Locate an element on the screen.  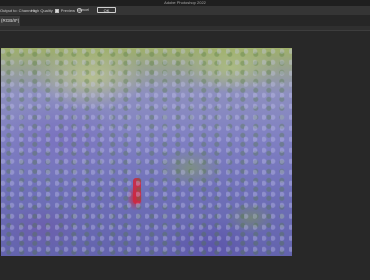
high-quality-checkbox is located at coordinates (56, 10).